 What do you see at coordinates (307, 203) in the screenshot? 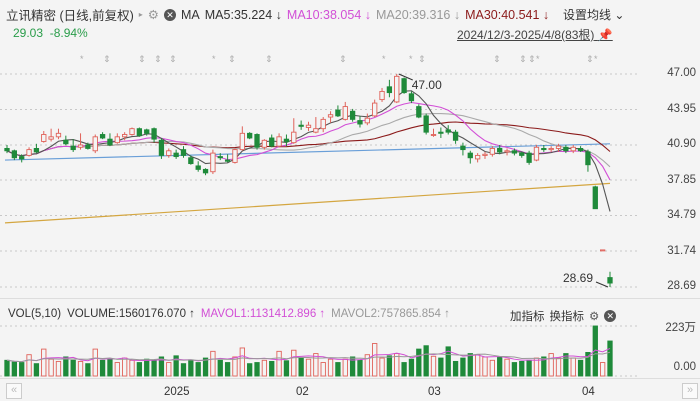
I see `ma250-line` at bounding box center [307, 203].